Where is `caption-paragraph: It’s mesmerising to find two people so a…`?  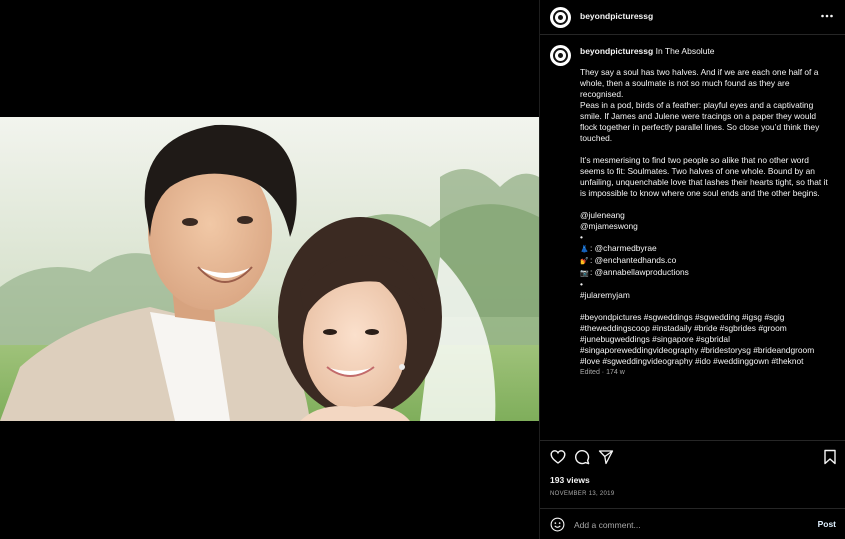
caption-paragraph: It’s mesmerising to find two people so a… is located at coordinates (704, 176).